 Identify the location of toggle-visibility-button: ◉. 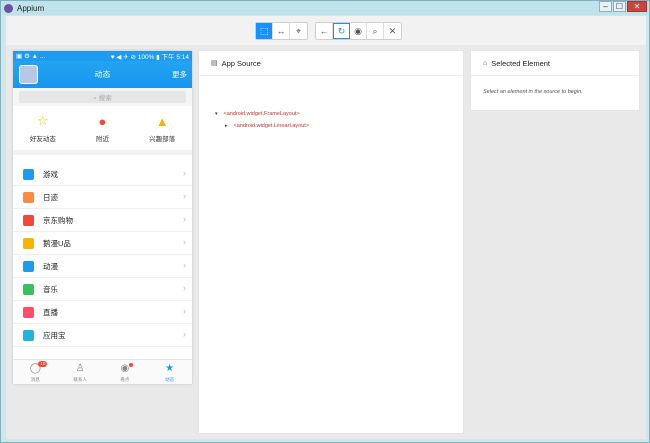
(358, 31).